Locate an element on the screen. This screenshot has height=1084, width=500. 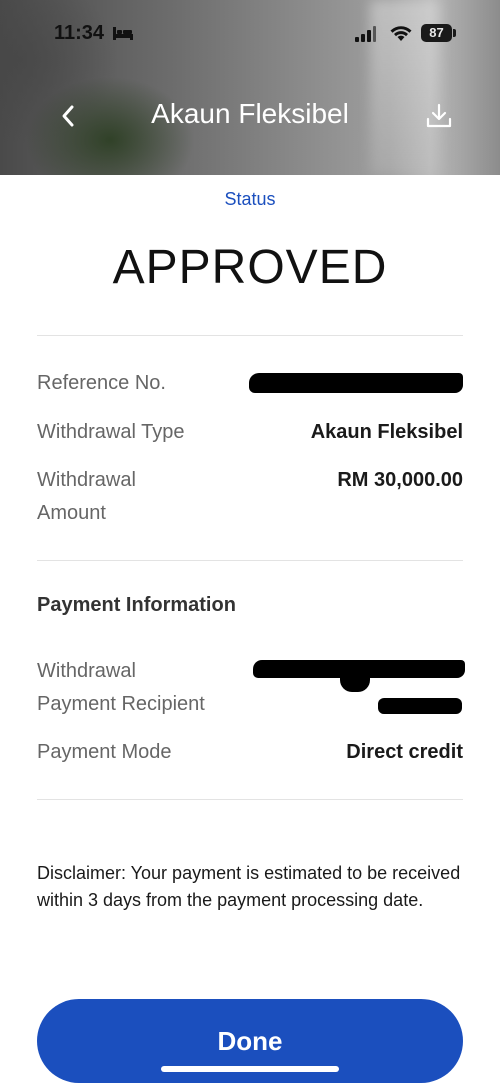
status-bar: 11:34 87 is located at coordinates (250, 35).